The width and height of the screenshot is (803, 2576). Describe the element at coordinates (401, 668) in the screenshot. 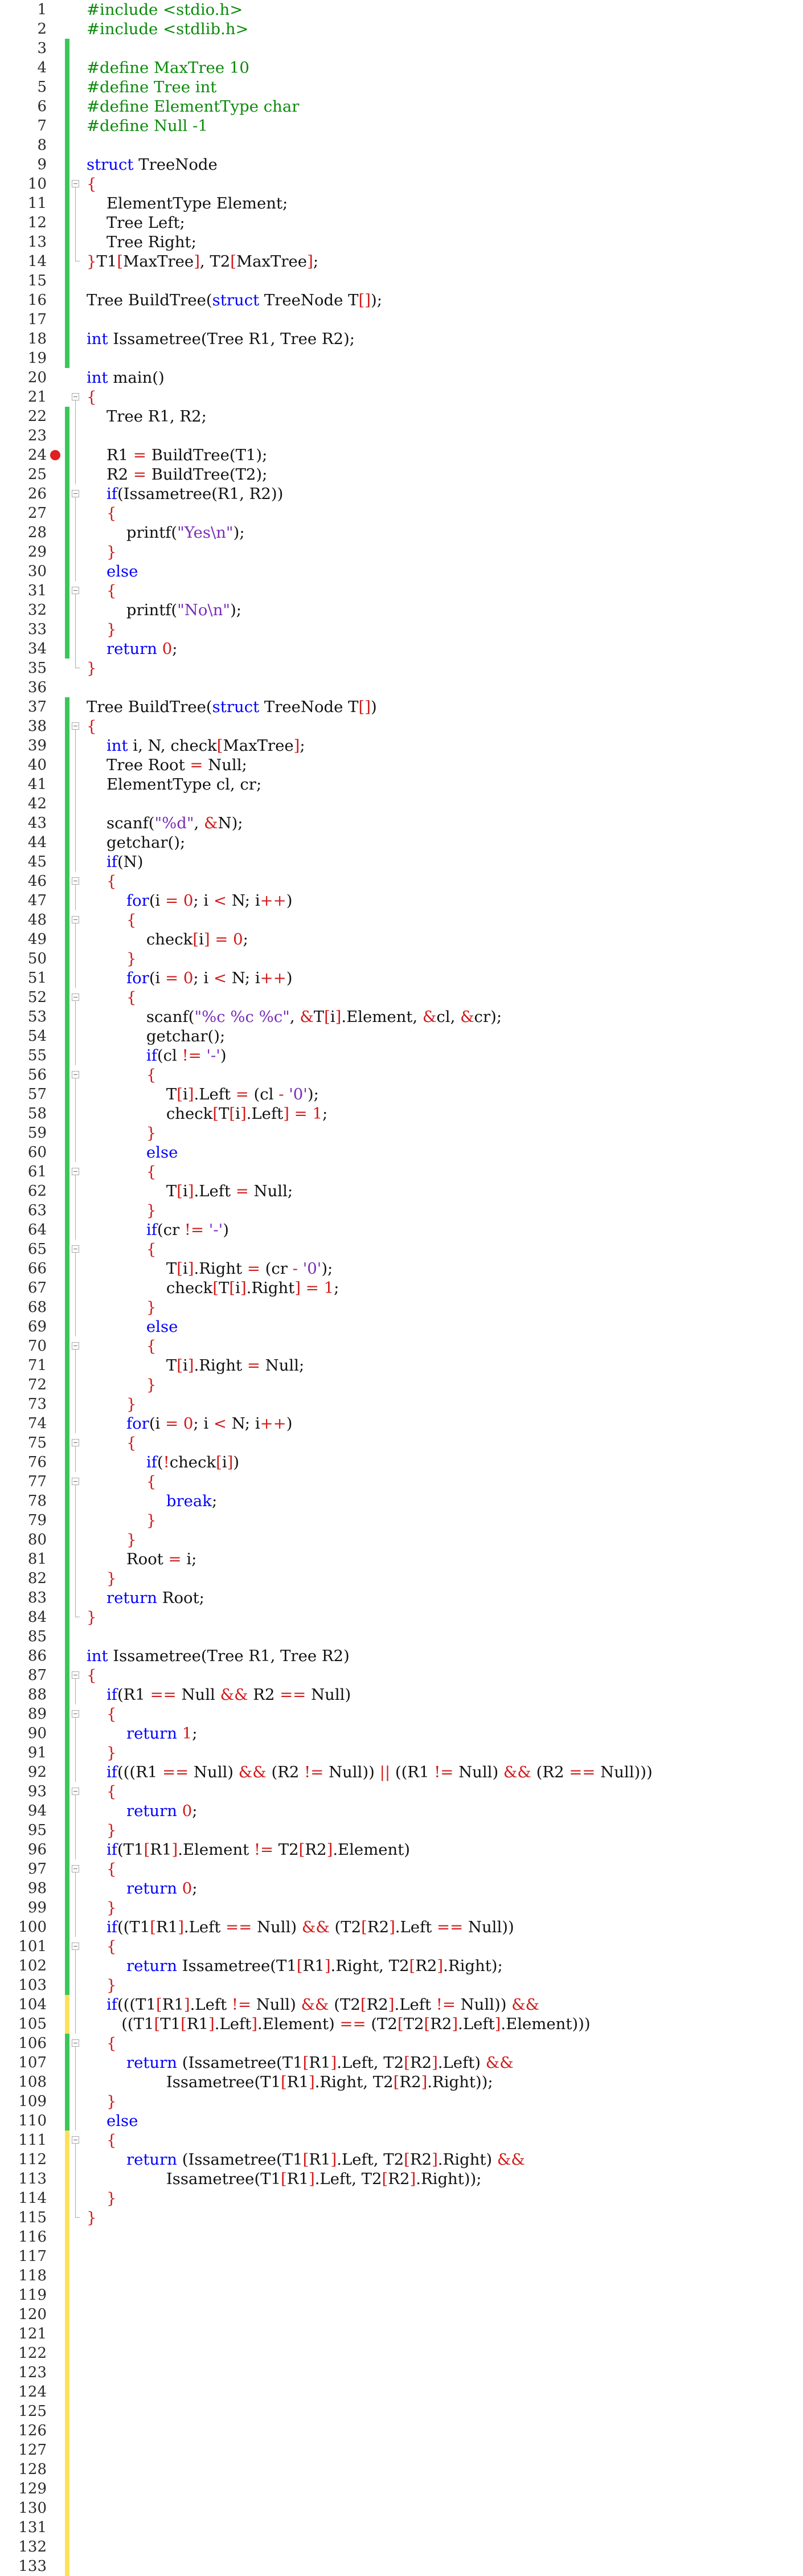

I see `code-line: 35}` at that location.